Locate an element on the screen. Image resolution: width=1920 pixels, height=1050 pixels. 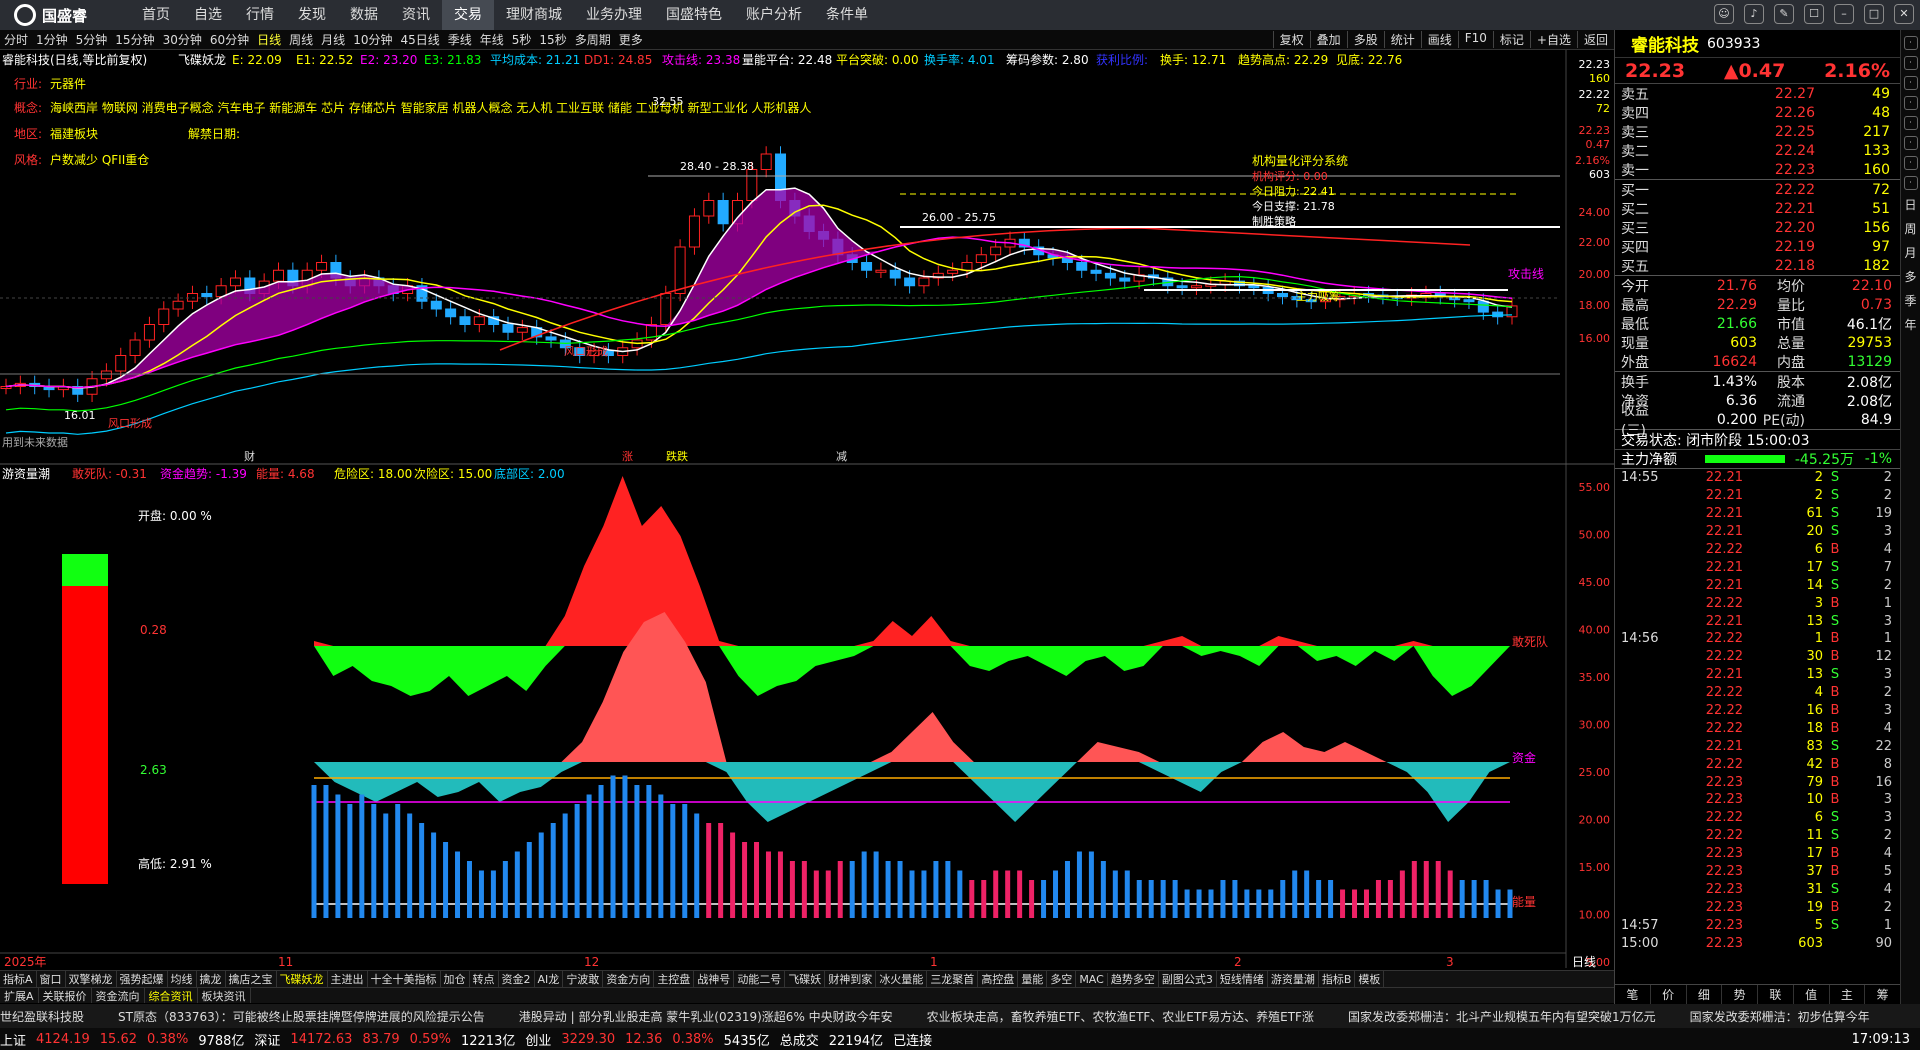
news-item: 国家发改委郑栅洁：北斗产业规模五年内有望突破1万亿元 is located at coordinates (1502, 1016).